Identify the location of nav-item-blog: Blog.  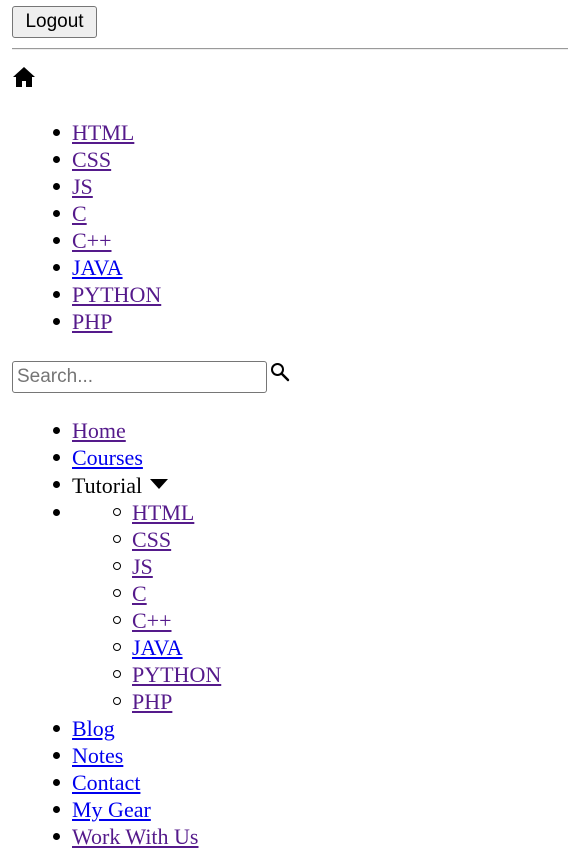
(126, 728).